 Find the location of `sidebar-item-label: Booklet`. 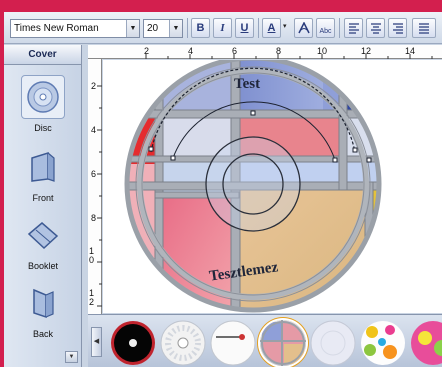

sidebar-item-label: Booklet is located at coordinates (43, 266).